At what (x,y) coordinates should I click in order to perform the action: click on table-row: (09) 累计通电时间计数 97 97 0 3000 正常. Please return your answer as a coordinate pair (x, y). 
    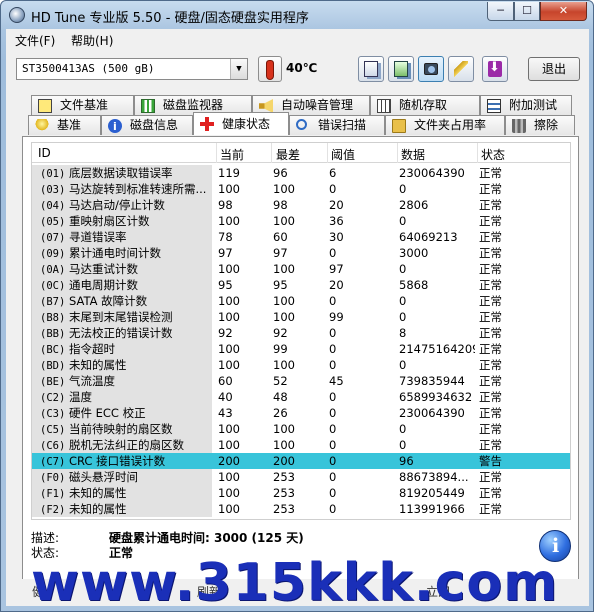
    Looking at the image, I should click on (301, 253).